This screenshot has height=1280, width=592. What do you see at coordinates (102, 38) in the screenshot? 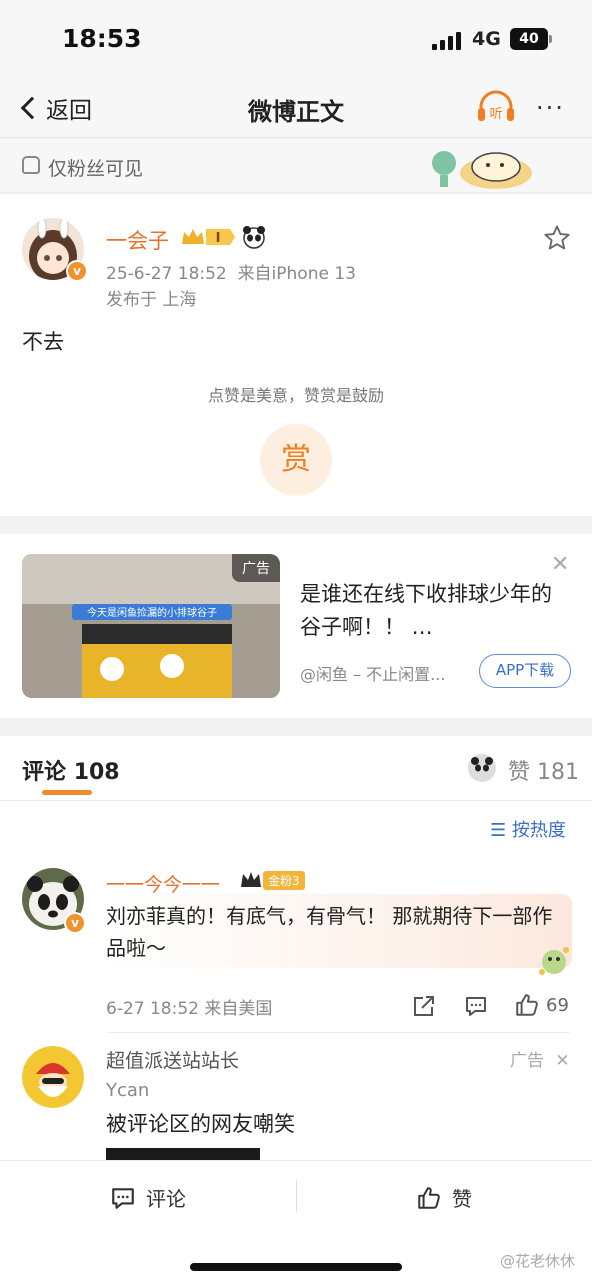
I see `status-time: 18:53` at bounding box center [102, 38].